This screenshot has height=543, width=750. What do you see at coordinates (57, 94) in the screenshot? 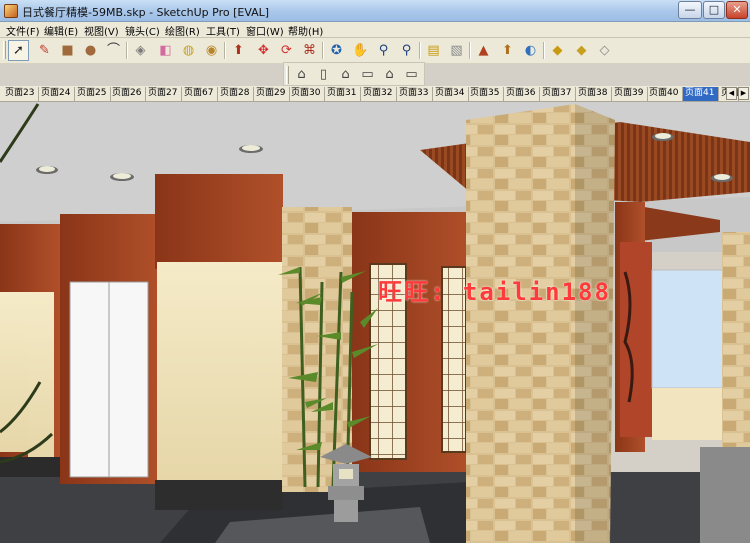
I see `scene-tab: 页面24` at bounding box center [57, 94].